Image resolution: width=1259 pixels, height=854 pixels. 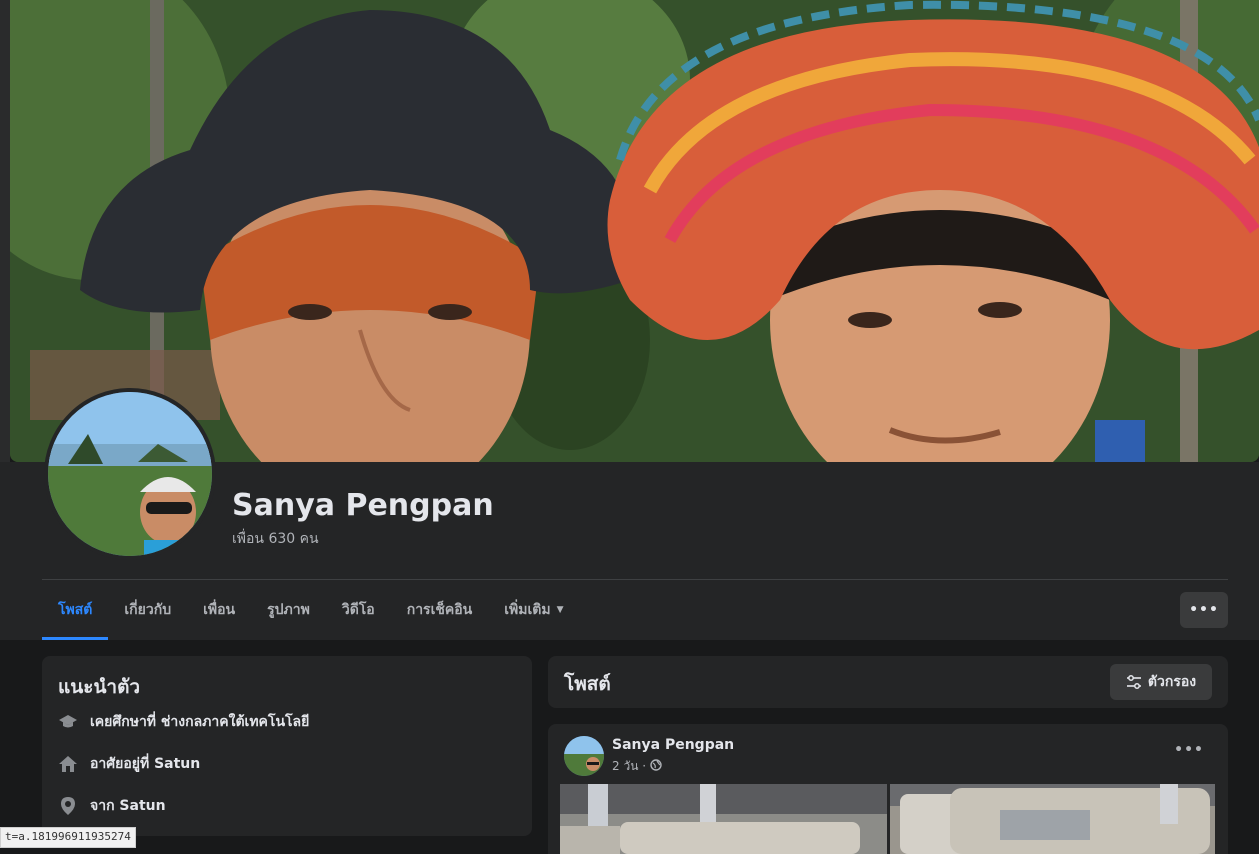 What do you see at coordinates (888, 682) in the screenshot?
I see `posts-header-card: โพสต์ ตัวกรอง` at bounding box center [888, 682].